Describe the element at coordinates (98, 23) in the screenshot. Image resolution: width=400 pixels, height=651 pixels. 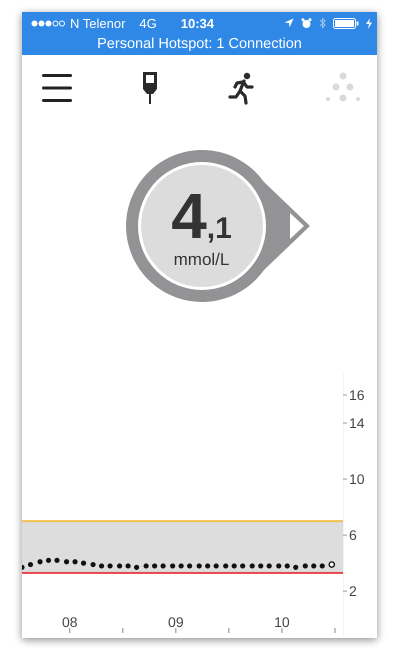
I see `carrier-name: N Telenor` at that location.